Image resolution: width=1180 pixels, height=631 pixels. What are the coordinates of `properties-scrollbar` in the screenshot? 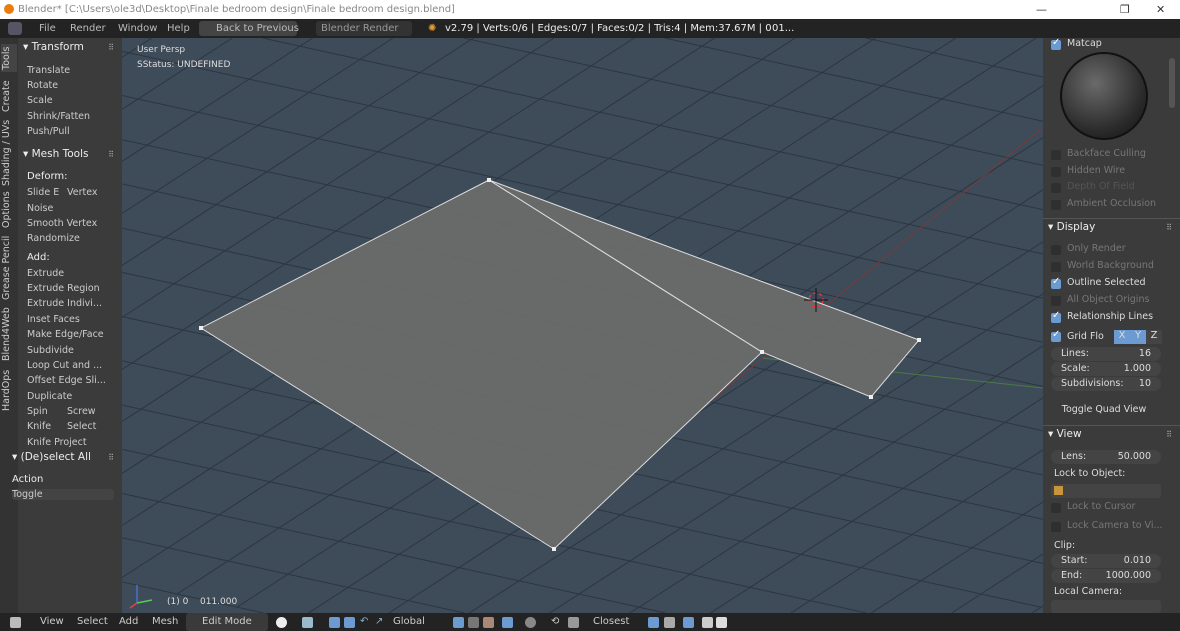 It's located at (1172, 83).